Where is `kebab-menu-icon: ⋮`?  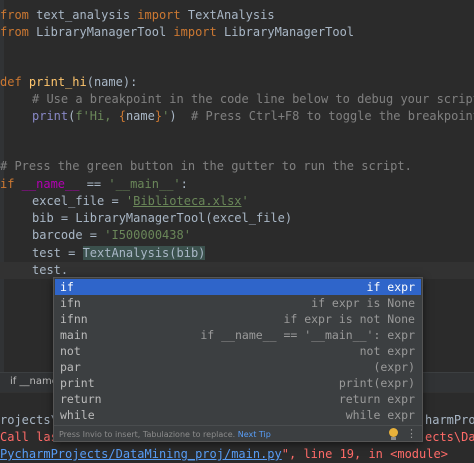 kebab-menu-icon: ⋮ is located at coordinates (411, 433).